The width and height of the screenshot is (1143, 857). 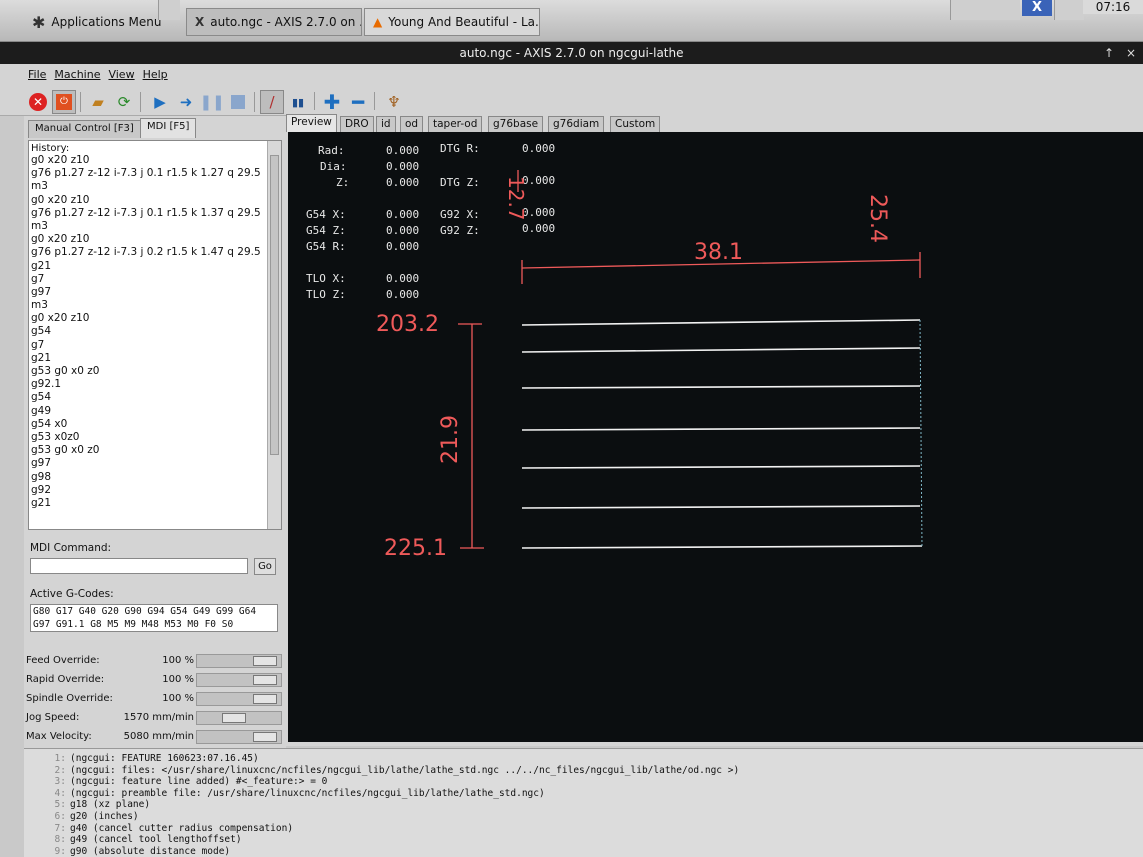 I want to click on reload-icon: ⟳, so click(x=124, y=101).